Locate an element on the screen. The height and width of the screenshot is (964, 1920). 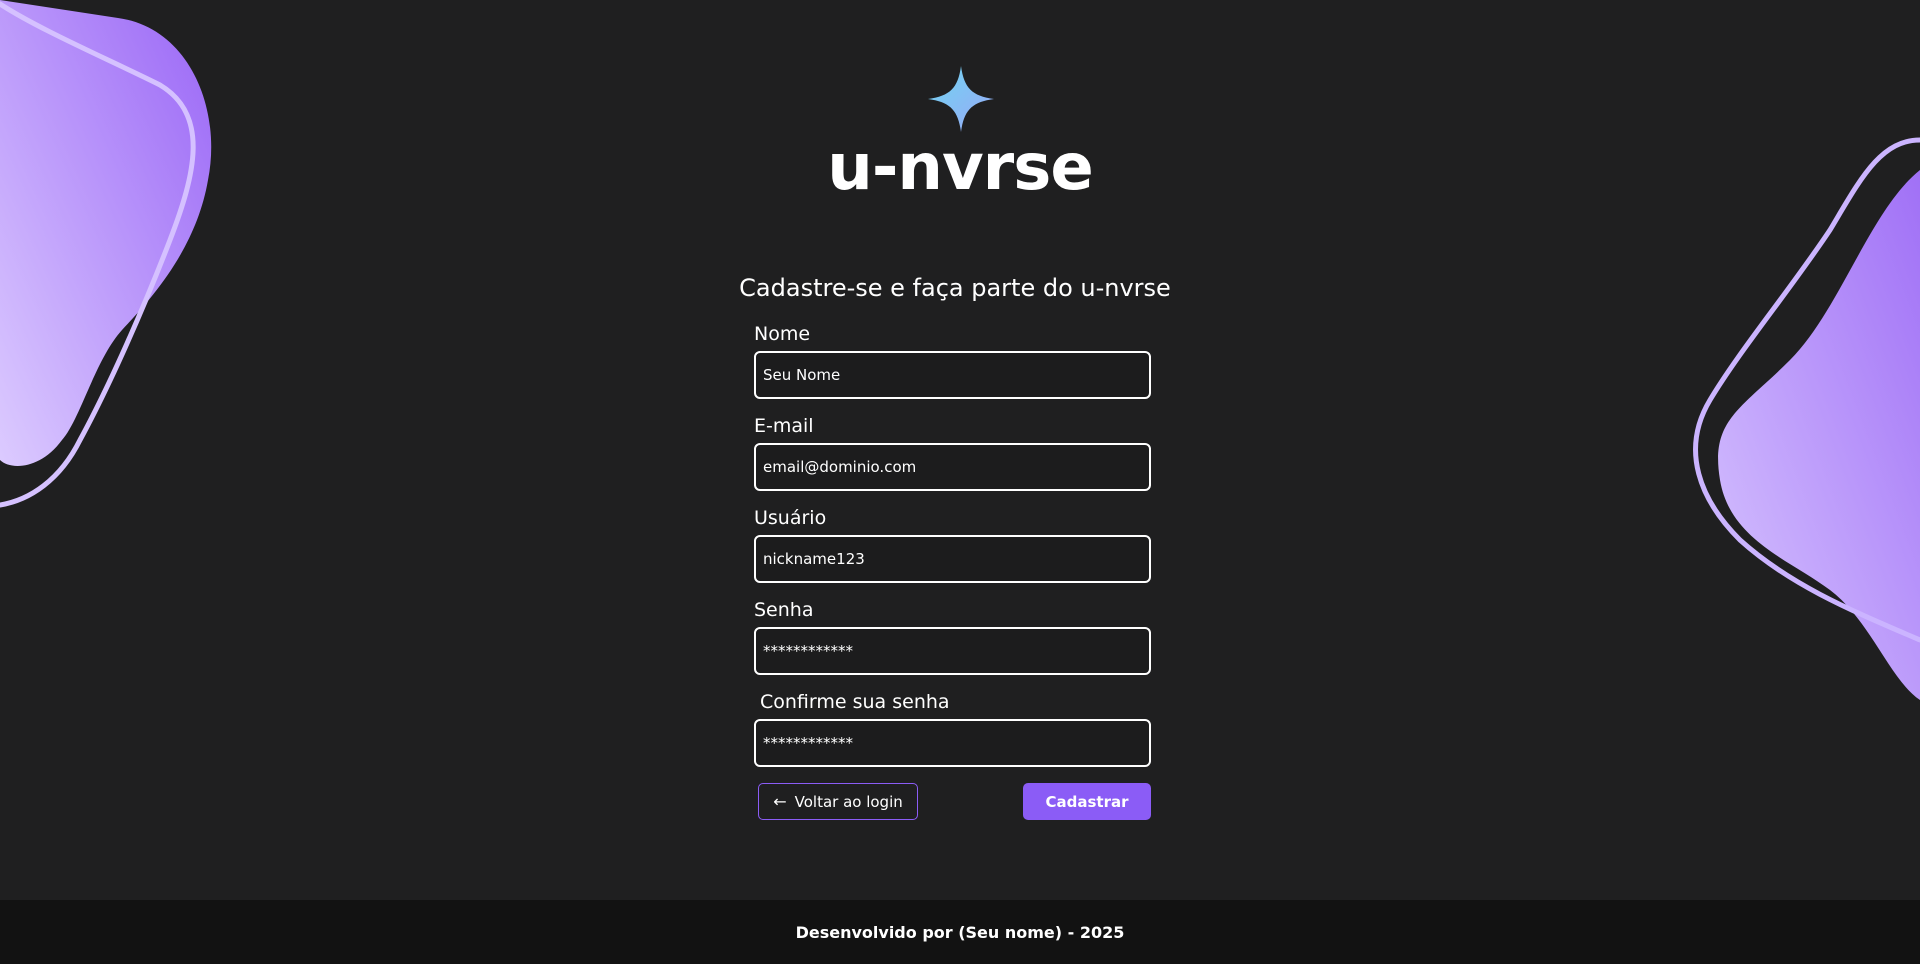
brand-wordmark: u-nvrse is located at coordinates (960, 168).